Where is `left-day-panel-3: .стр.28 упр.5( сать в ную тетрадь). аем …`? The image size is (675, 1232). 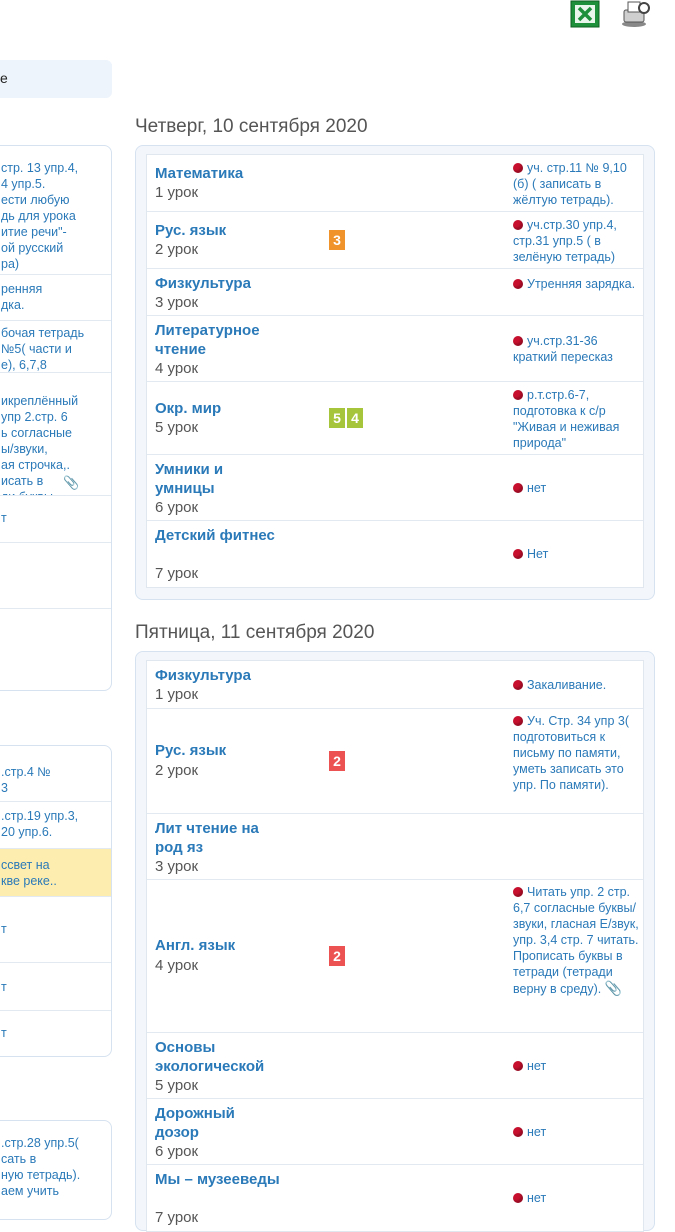
left-day-panel-3: .стр.28 упр.5( сать в ную тетрадь). аем … is located at coordinates (56, 1170).